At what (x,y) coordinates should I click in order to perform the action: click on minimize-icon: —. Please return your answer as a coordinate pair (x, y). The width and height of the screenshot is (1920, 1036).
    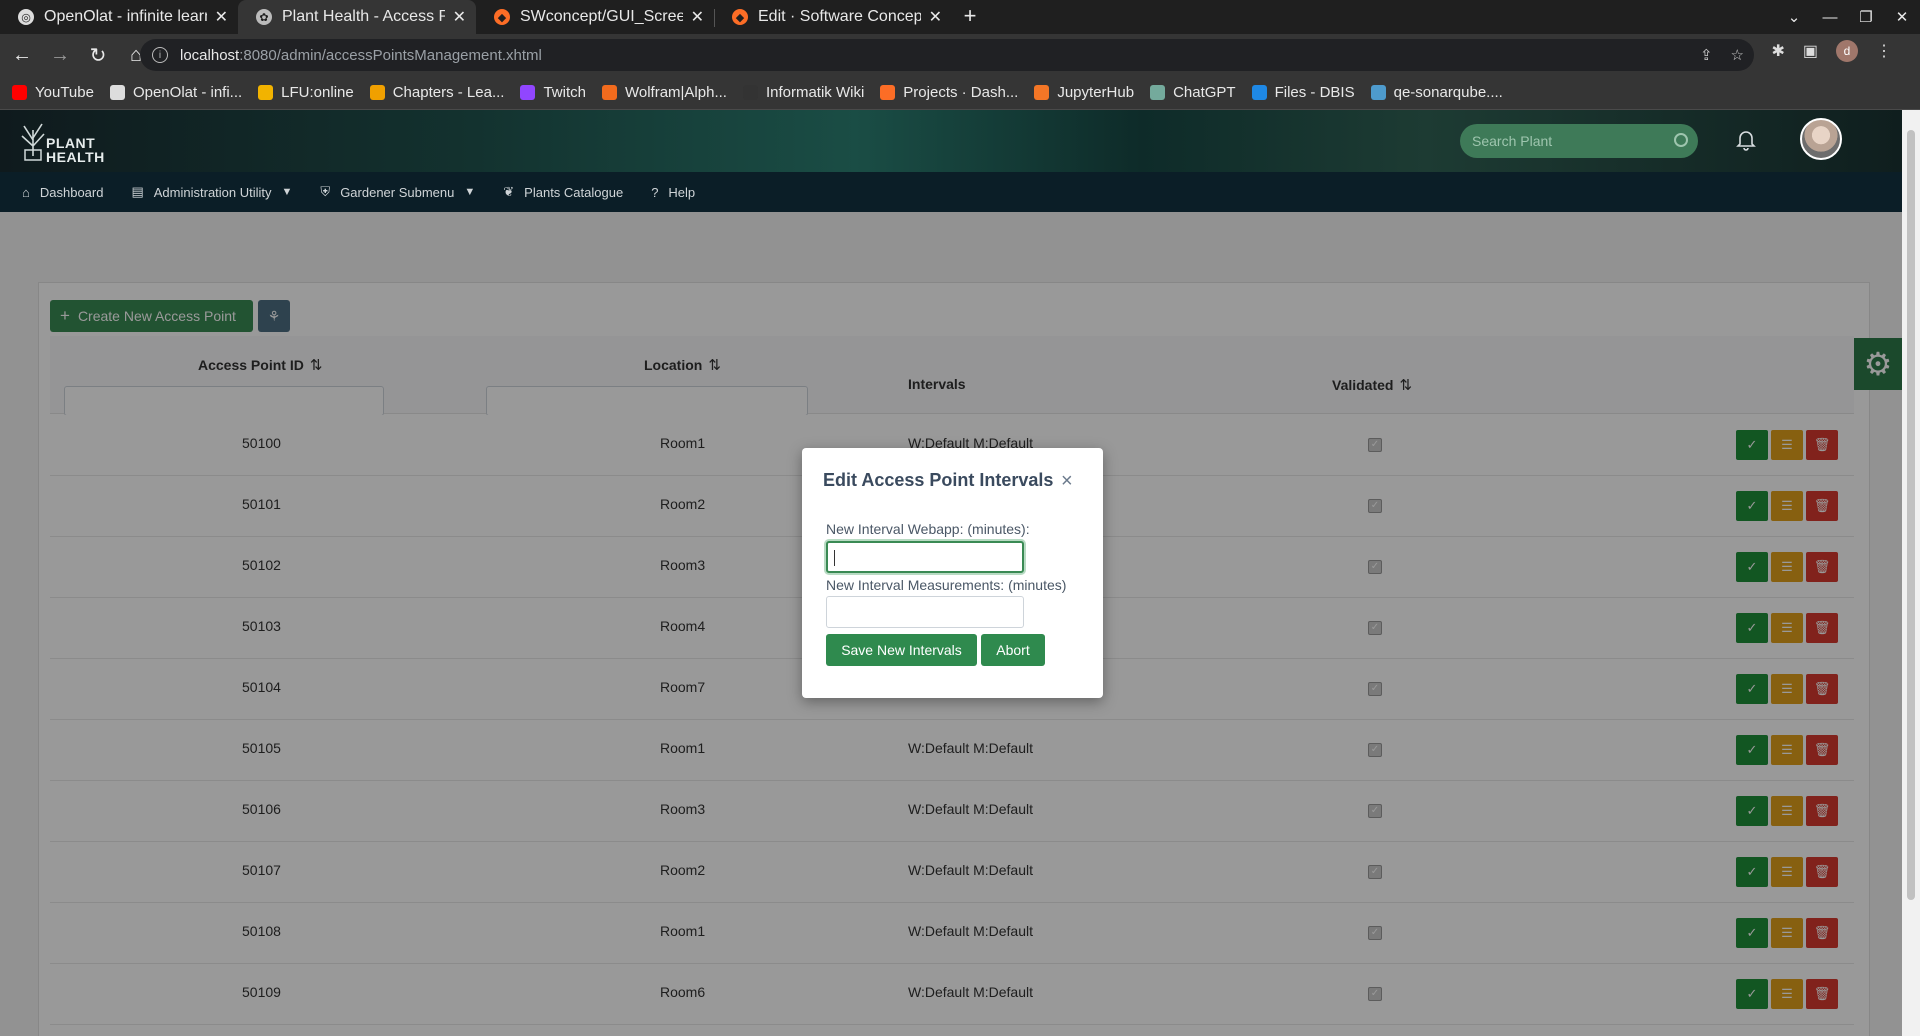
    Looking at the image, I should click on (1830, 17).